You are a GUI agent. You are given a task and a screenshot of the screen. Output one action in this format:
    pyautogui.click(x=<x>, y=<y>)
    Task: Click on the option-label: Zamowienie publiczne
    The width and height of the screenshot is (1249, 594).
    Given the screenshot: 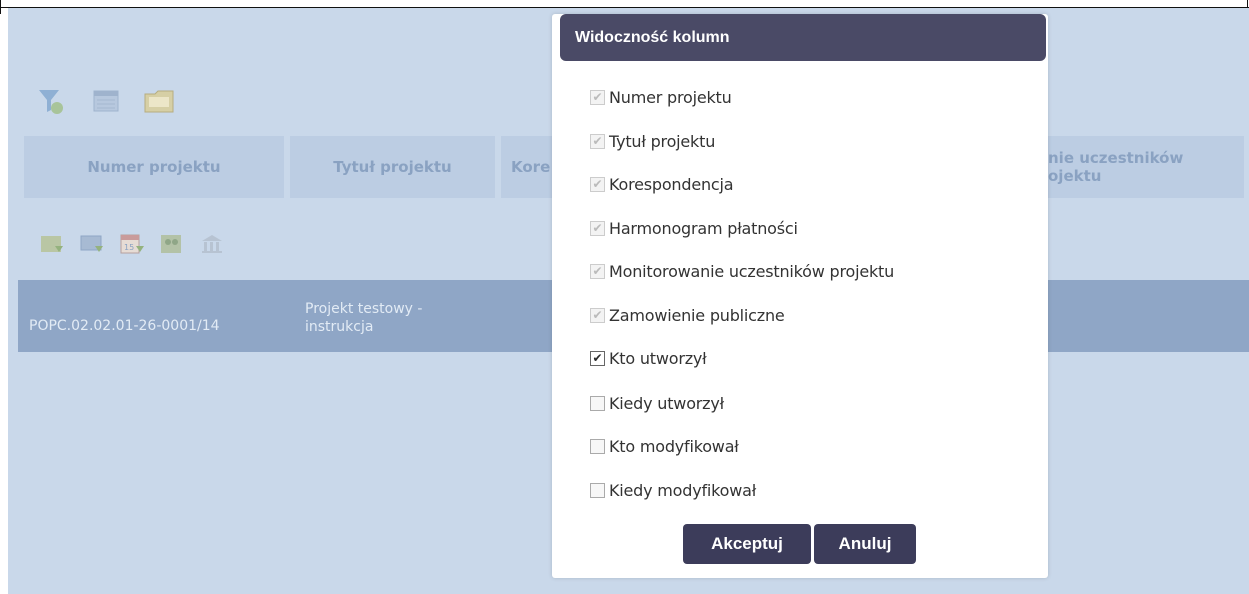 What is the action you would take?
    pyautogui.click(x=697, y=315)
    